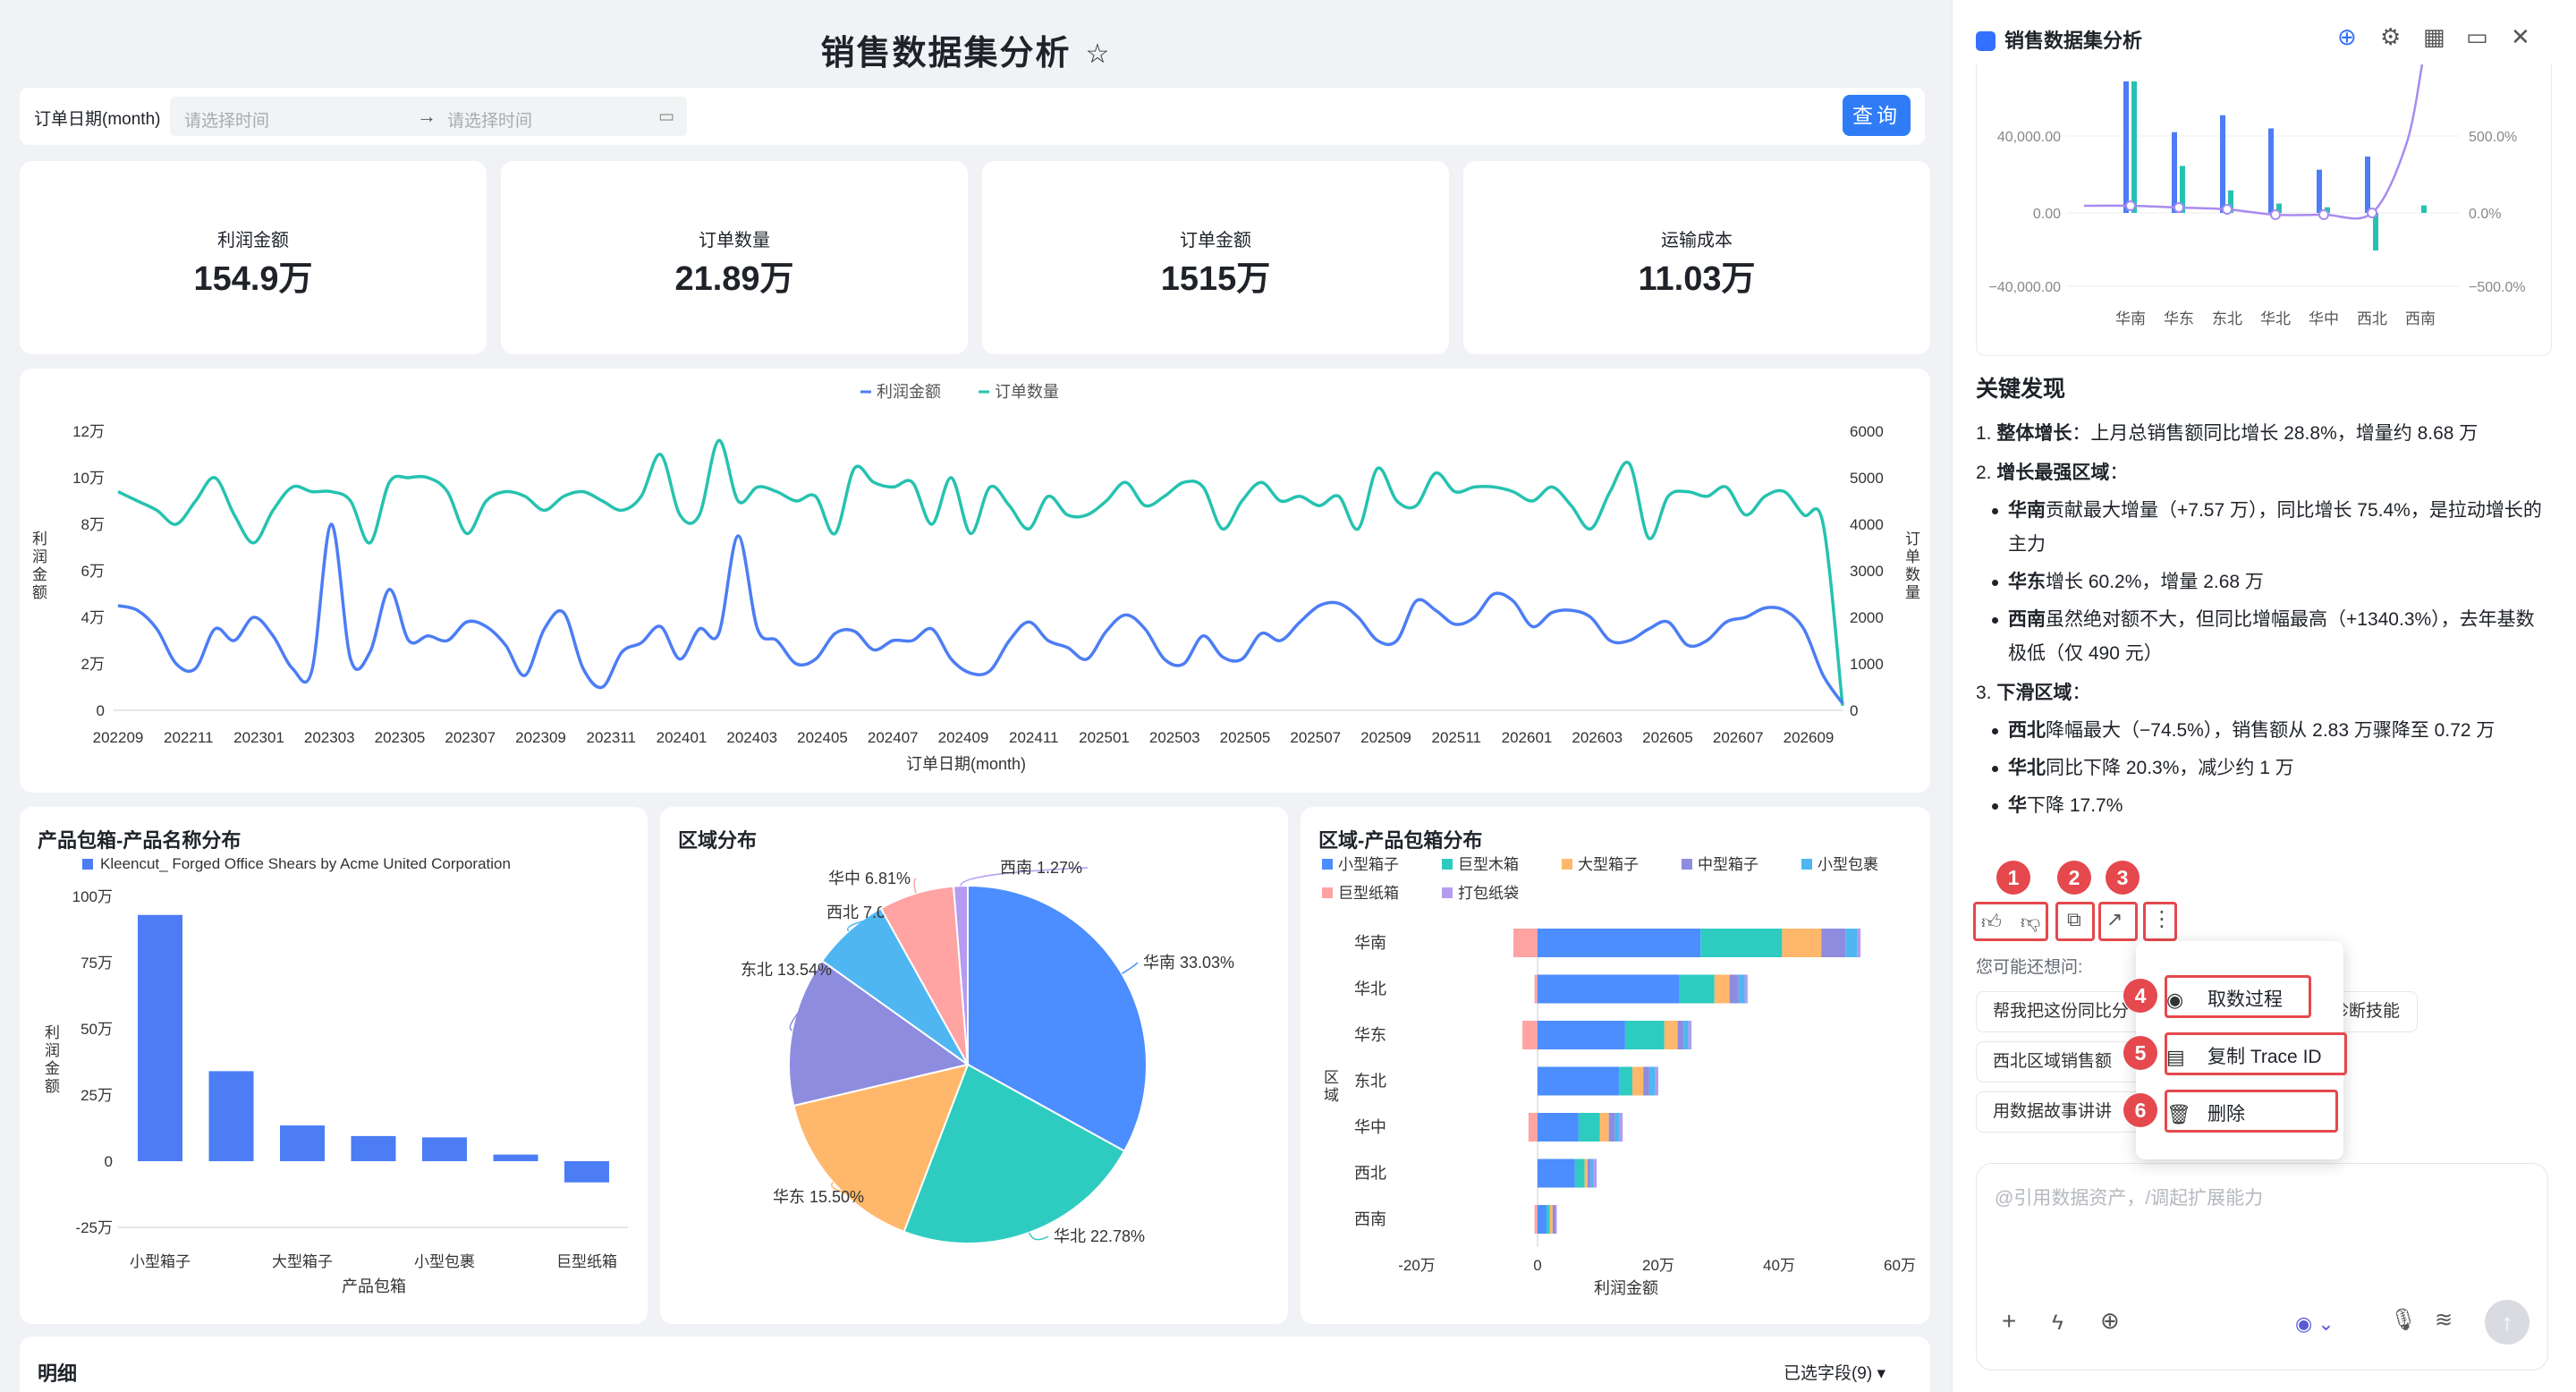  Describe the element at coordinates (1370, 1082) in the screenshot. I see `y-tick-label: 东北` at that location.